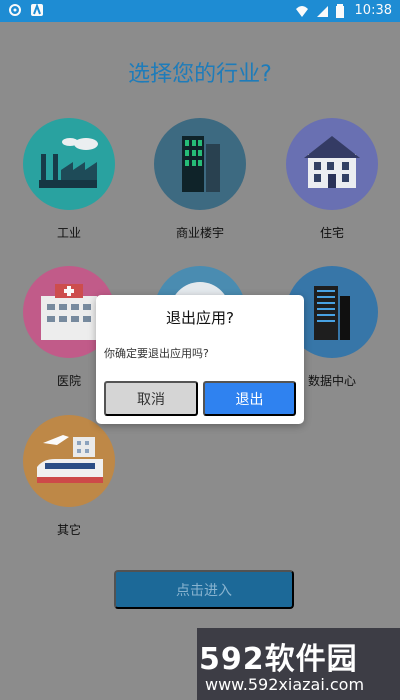 Image resolution: width=400 pixels, height=700 pixels. Describe the element at coordinates (156, 353) in the screenshot. I see `dialog-message: 你确定要退出应用吗?` at that location.